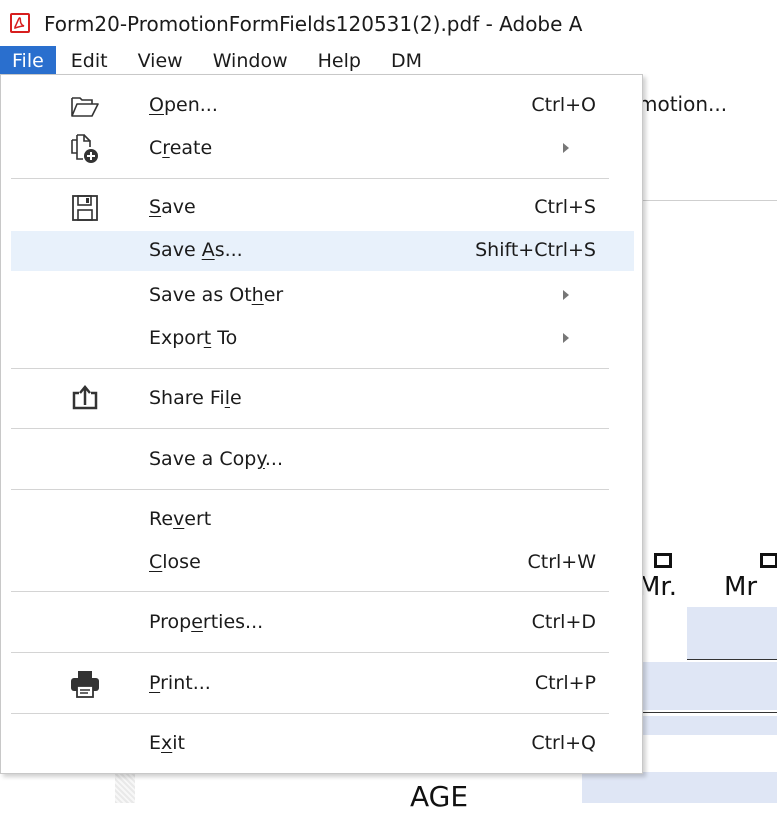 The height and width of the screenshot is (813, 777). What do you see at coordinates (322, 339) in the screenshot?
I see `menu-item-export-to: Export To` at bounding box center [322, 339].